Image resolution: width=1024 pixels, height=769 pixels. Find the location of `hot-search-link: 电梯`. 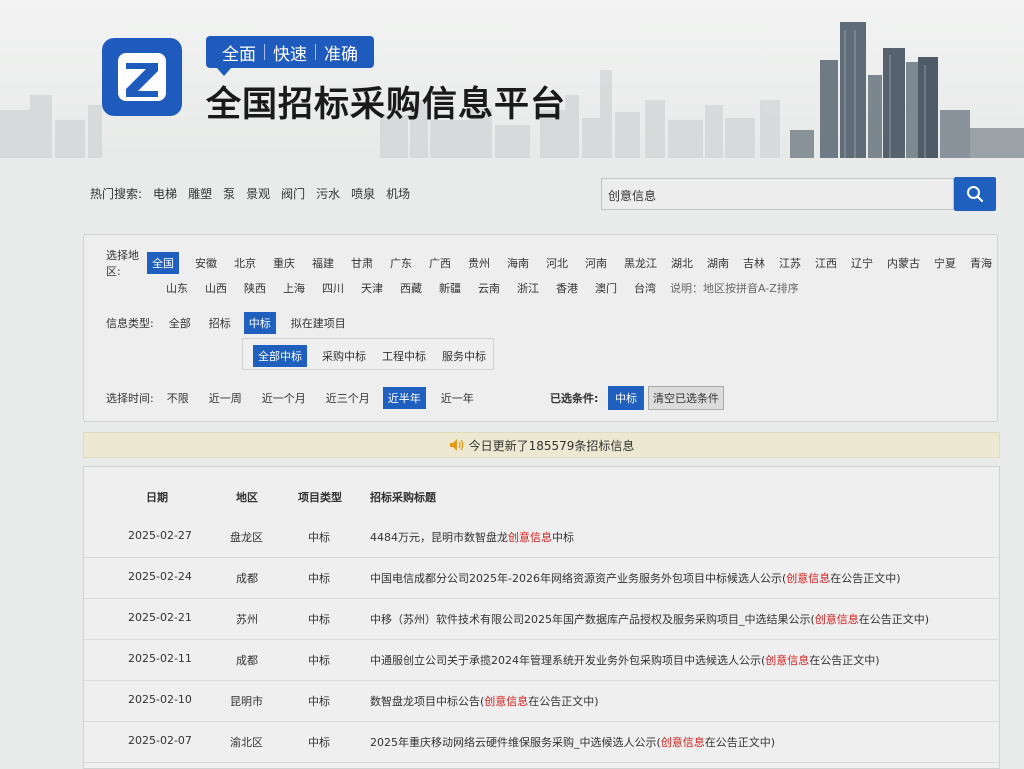

hot-search-link: 电梯 is located at coordinates (165, 193).